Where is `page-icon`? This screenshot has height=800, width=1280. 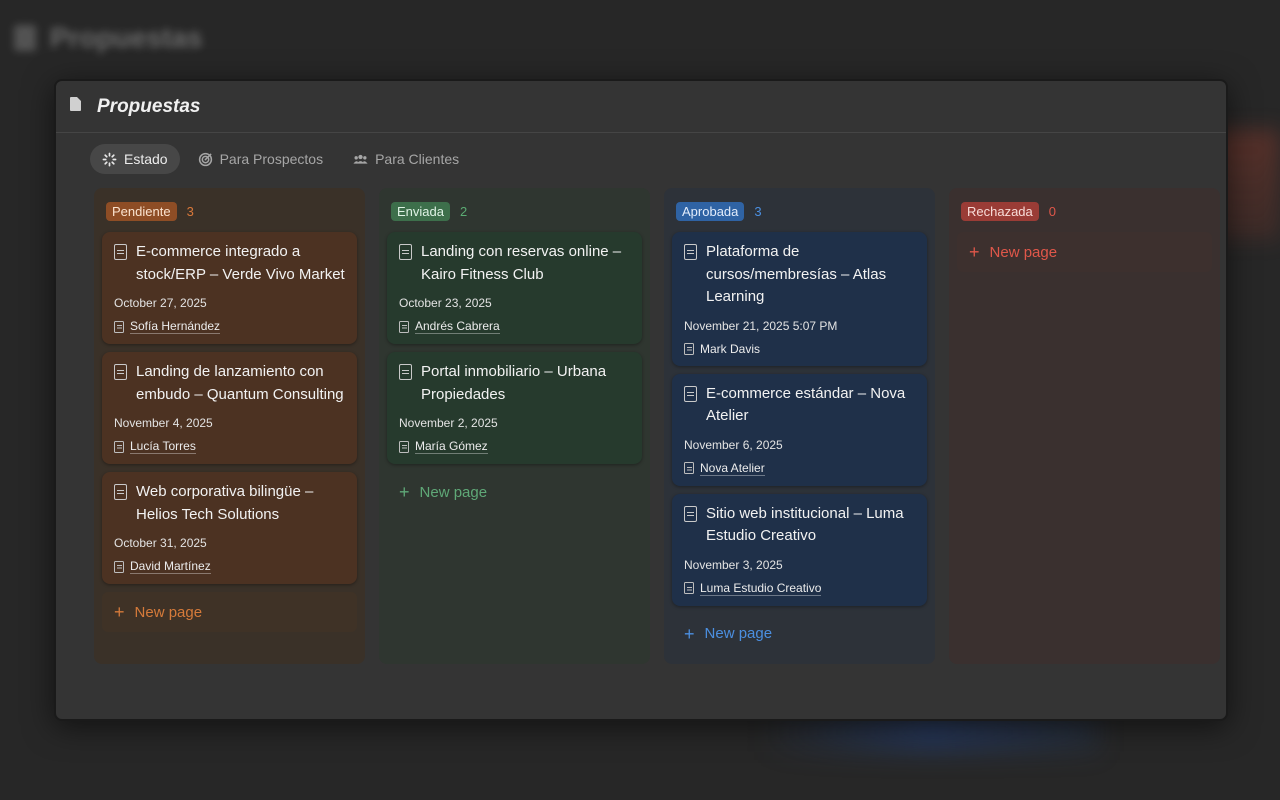 page-icon is located at coordinates (75, 103).